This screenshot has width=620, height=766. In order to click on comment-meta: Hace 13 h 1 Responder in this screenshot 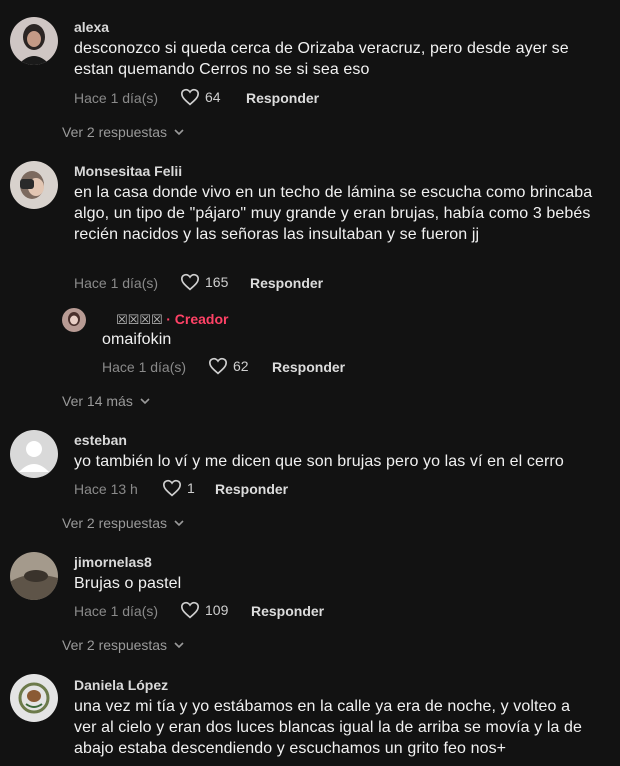, I will do `click(181, 488)`.